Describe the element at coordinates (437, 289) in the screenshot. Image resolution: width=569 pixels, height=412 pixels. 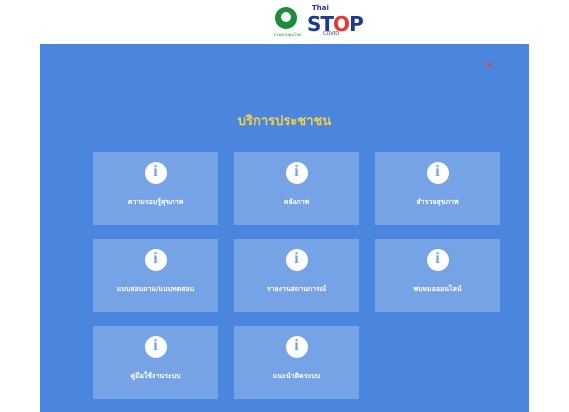
I see `tile-label: พบหมอออนไลน์` at that location.